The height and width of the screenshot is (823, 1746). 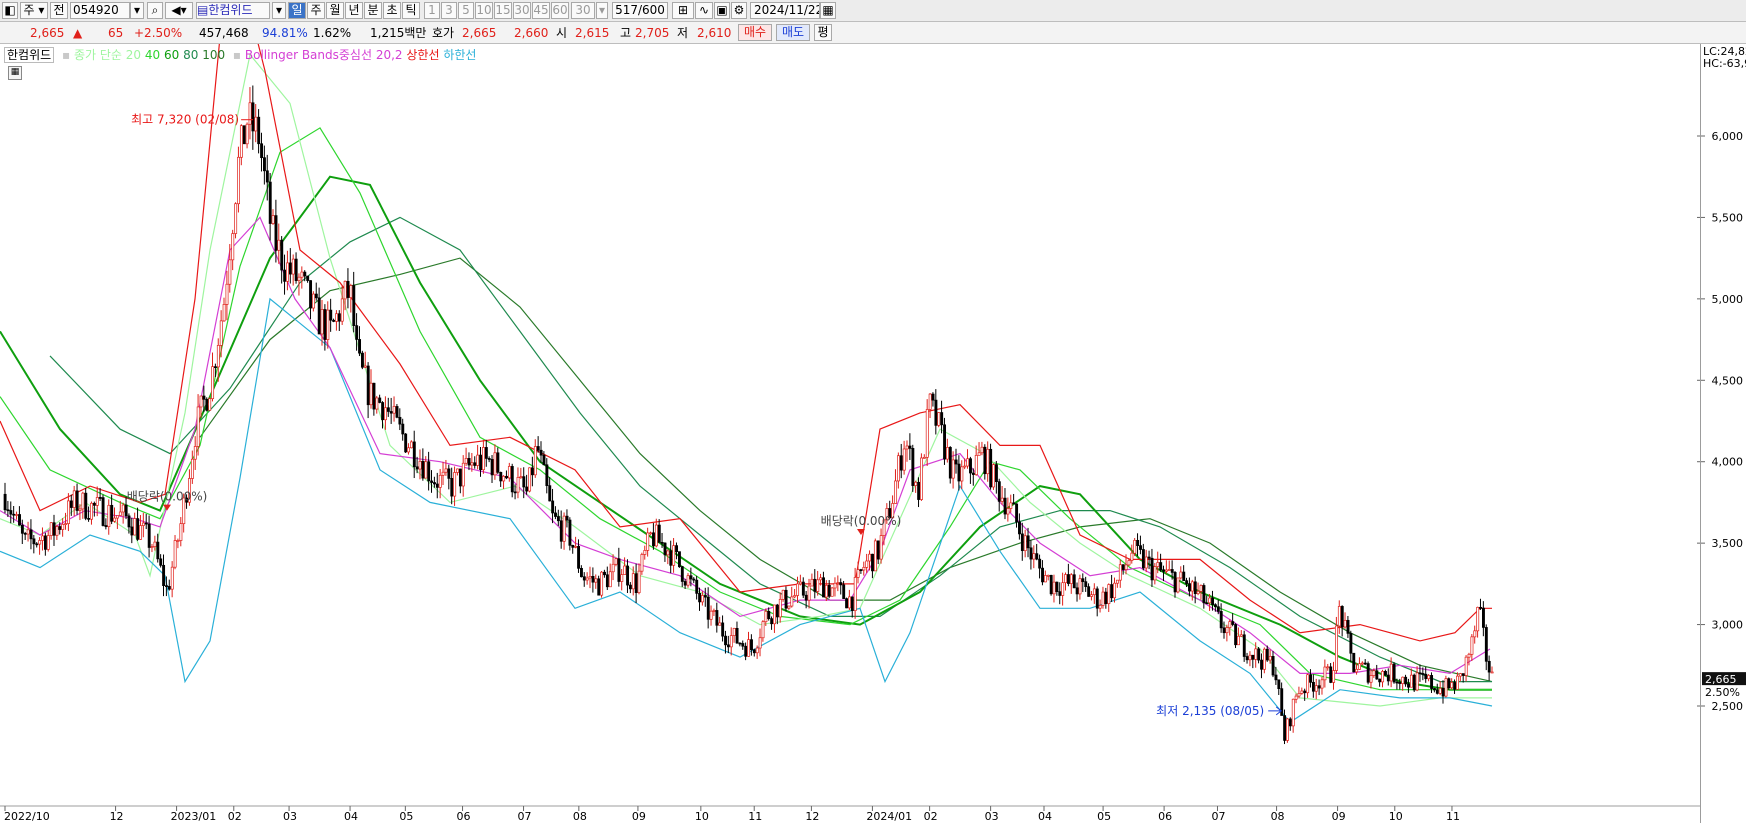 What do you see at coordinates (179, 10) in the screenshot?
I see `sound-icon: ◀▾` at bounding box center [179, 10].